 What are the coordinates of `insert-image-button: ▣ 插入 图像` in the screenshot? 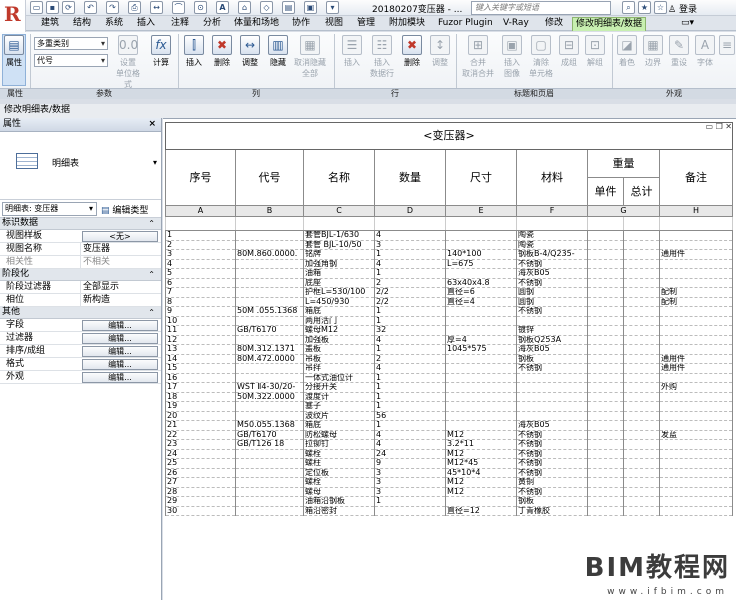 It's located at (512, 57).